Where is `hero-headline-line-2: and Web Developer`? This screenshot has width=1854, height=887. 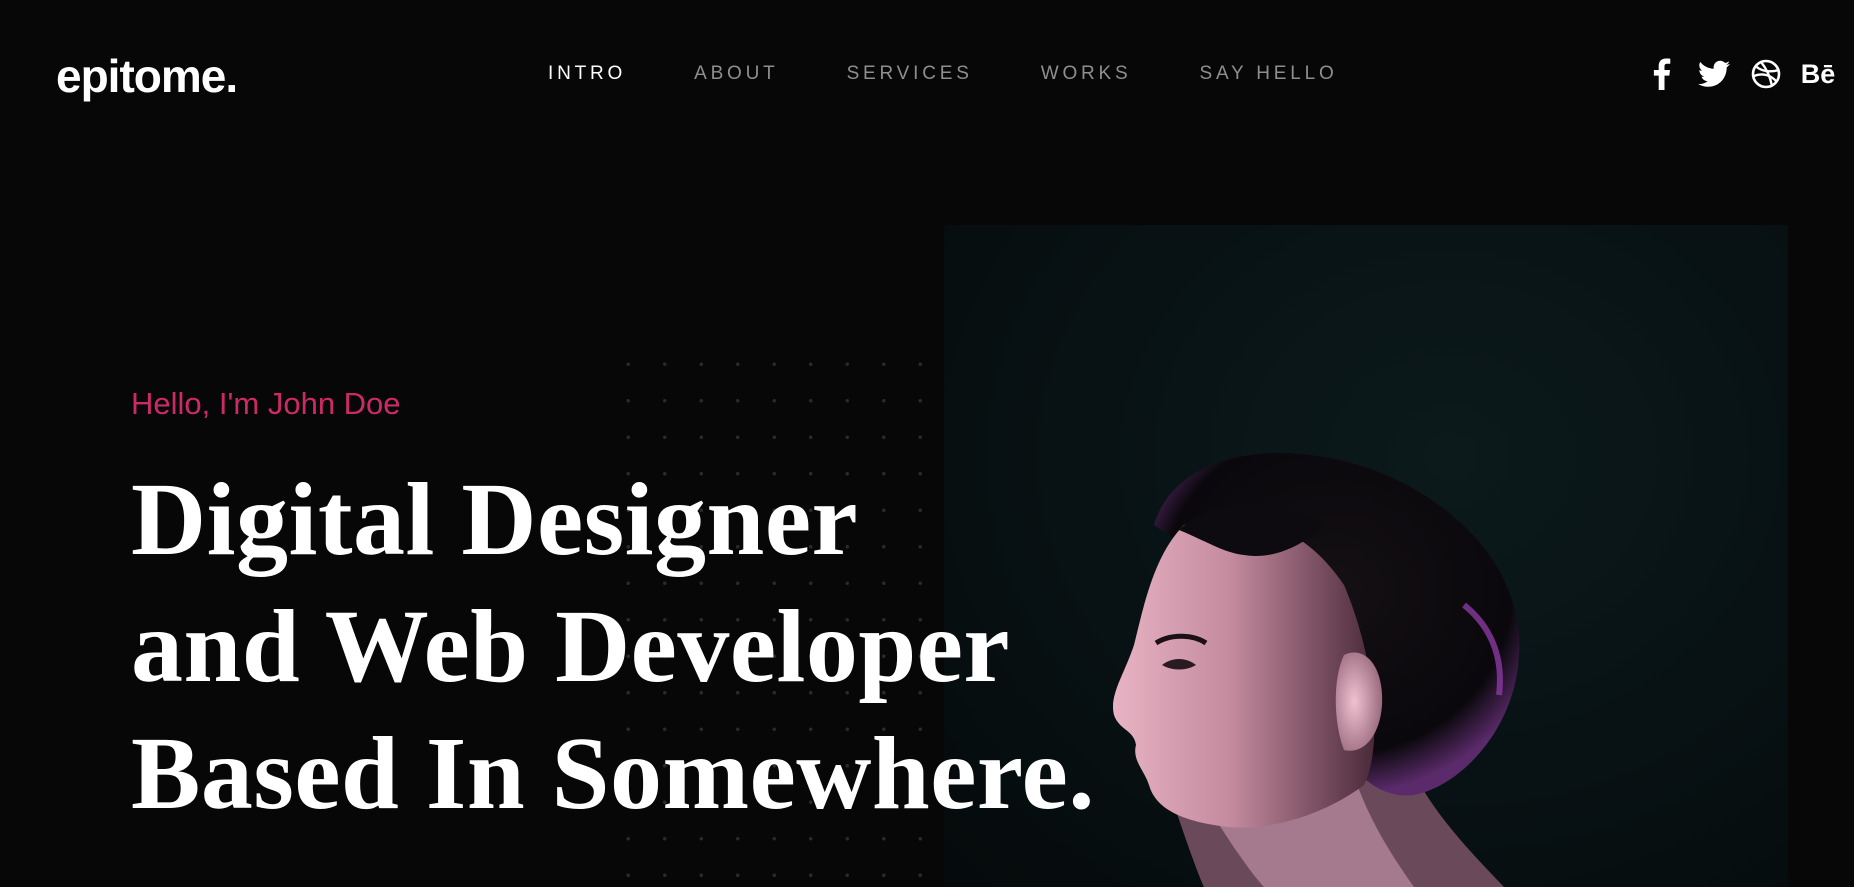 hero-headline-line-2: and Web Developer is located at coordinates (571, 646).